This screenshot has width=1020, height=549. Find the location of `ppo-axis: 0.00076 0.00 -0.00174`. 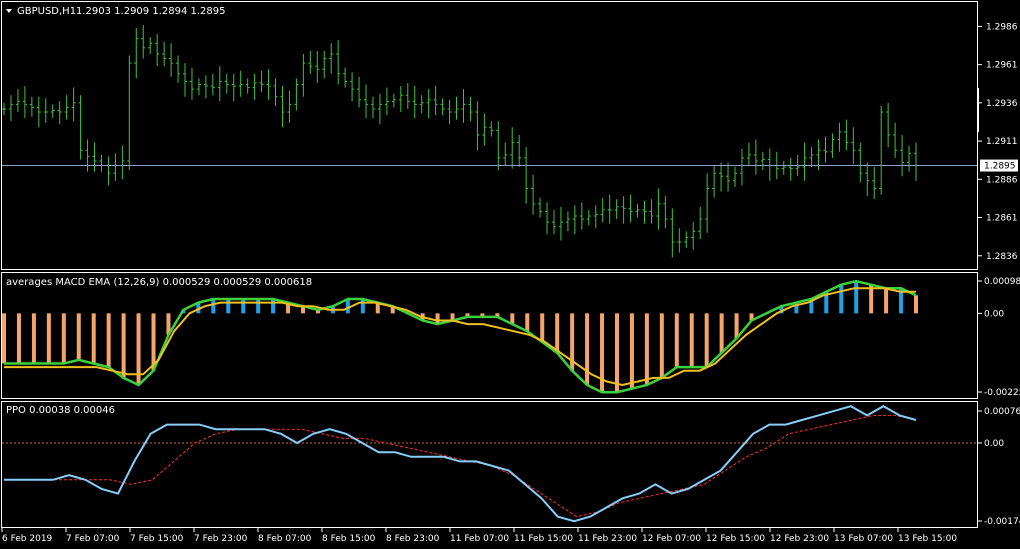

ppo-axis: 0.00076 0.00 -0.00174 is located at coordinates (999, 467).